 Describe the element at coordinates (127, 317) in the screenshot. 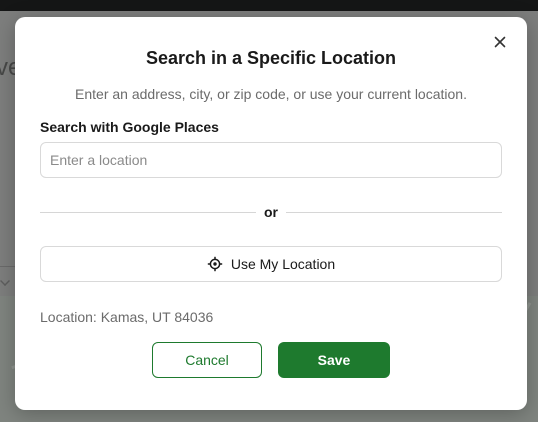

I see `current-location-text: Location: Kamas, UT 84036` at that location.